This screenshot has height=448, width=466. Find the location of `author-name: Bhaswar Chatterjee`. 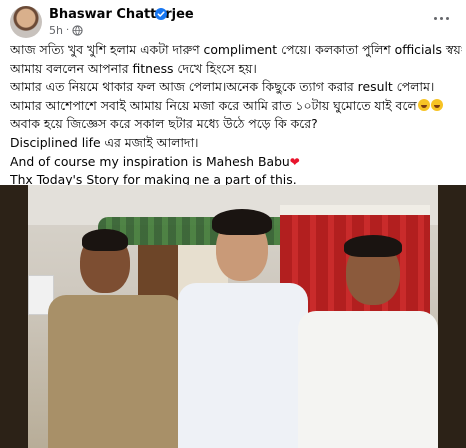

author-name: Bhaswar Chatterjee is located at coordinates (121, 14).